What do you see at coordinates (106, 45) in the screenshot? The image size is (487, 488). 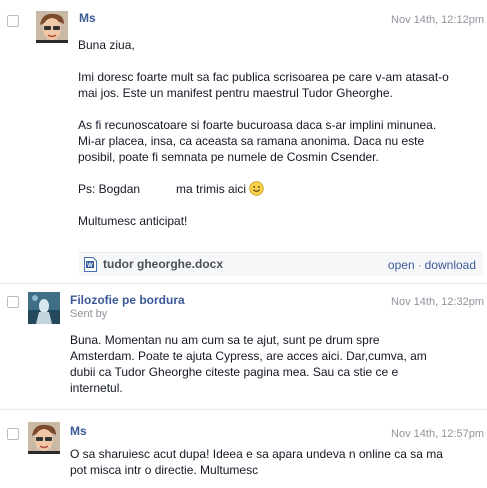 I see `message-line: Buna ziua,` at bounding box center [106, 45].